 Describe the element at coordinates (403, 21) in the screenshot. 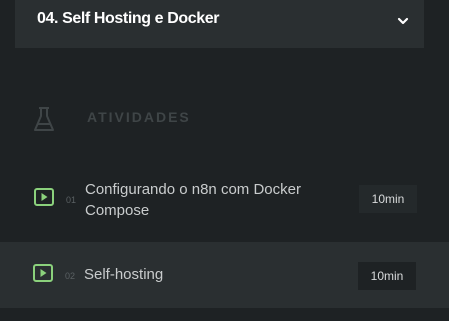

I see `chevron-down-icon` at that location.